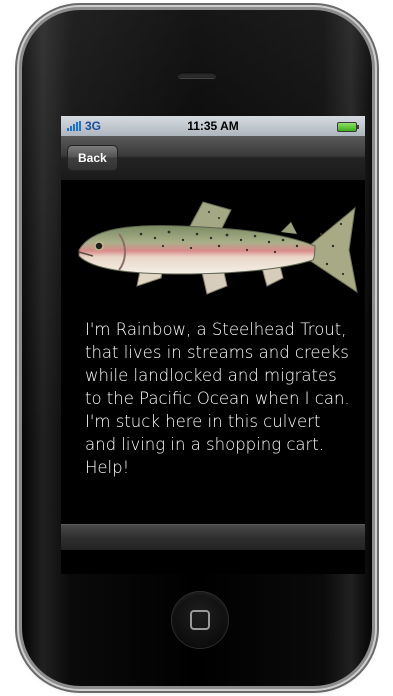 Image resolution: width=393 pixels, height=696 pixels. What do you see at coordinates (213, 537) in the screenshot?
I see `bottom-toolbar` at bounding box center [213, 537].